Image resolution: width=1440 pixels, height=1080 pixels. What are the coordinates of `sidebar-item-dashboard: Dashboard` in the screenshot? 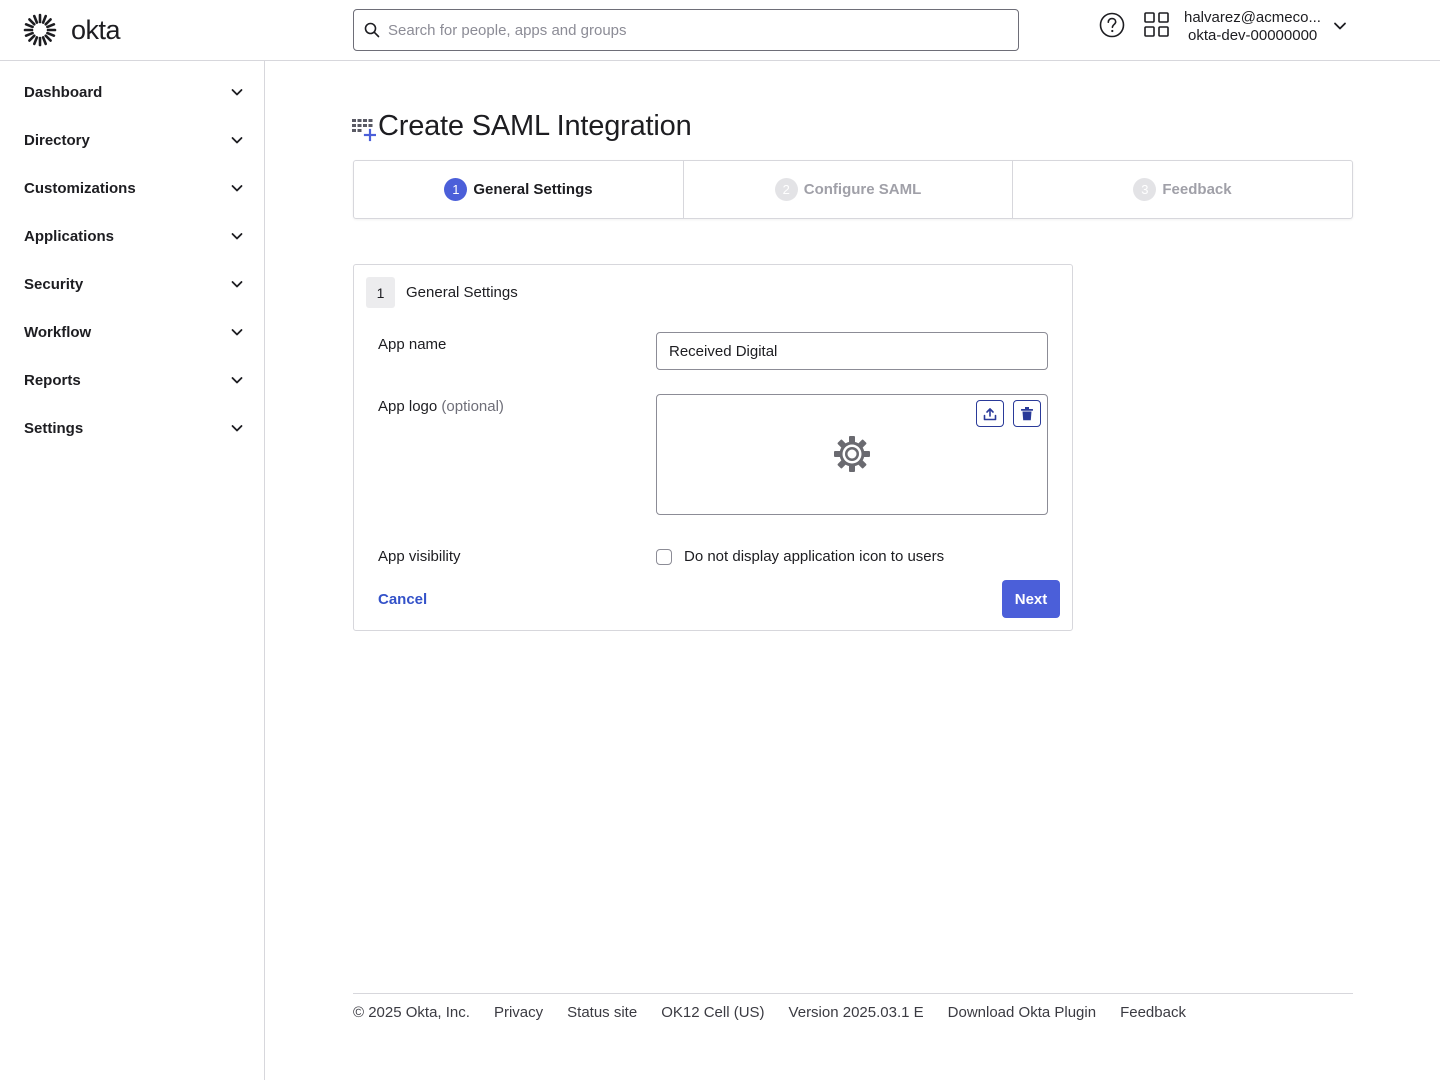 It's located at (134, 92).